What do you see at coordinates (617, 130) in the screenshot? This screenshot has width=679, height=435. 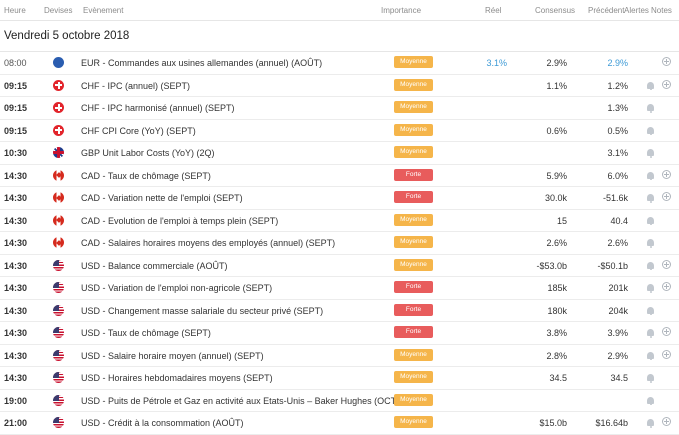 I see `previous-value: 0.5%` at bounding box center [617, 130].